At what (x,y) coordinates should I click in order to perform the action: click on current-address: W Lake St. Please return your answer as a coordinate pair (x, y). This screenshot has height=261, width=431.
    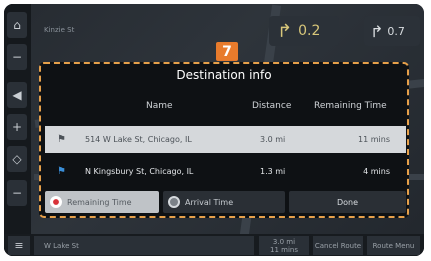
    Looking at the image, I should click on (61, 245).